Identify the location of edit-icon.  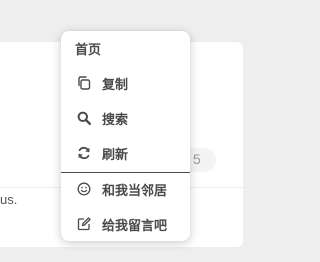
(84, 224).